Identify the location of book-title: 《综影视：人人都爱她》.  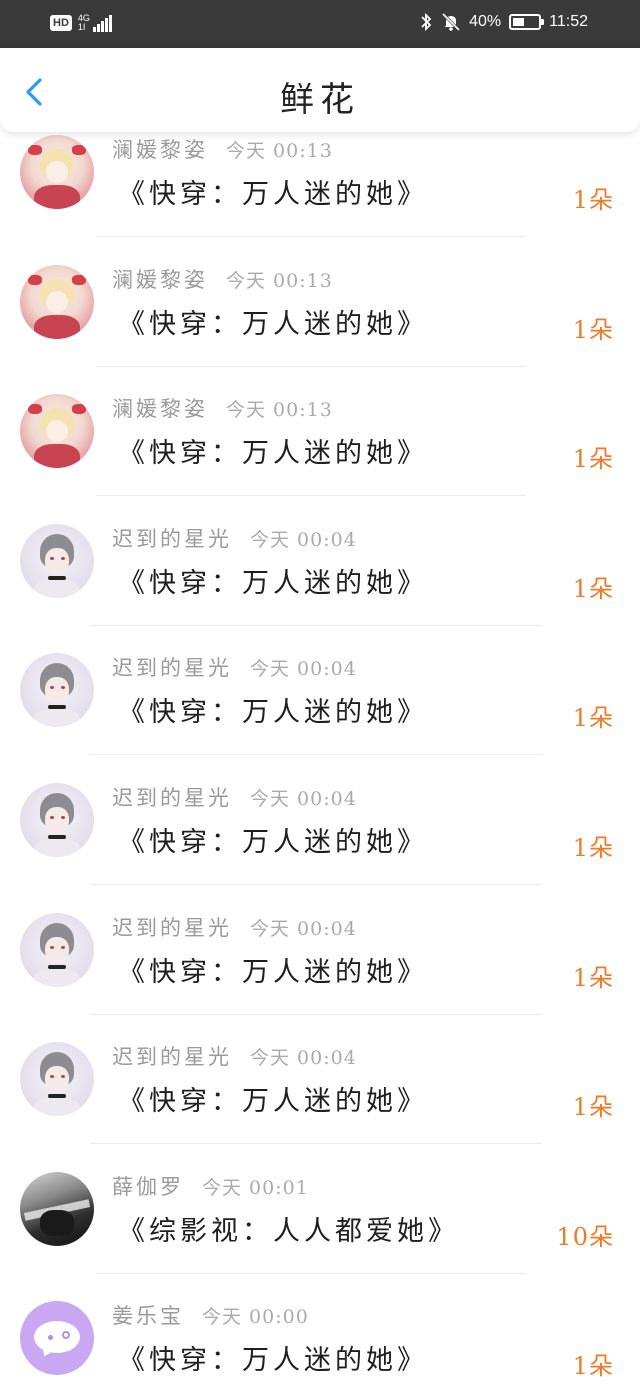
(288, 1228).